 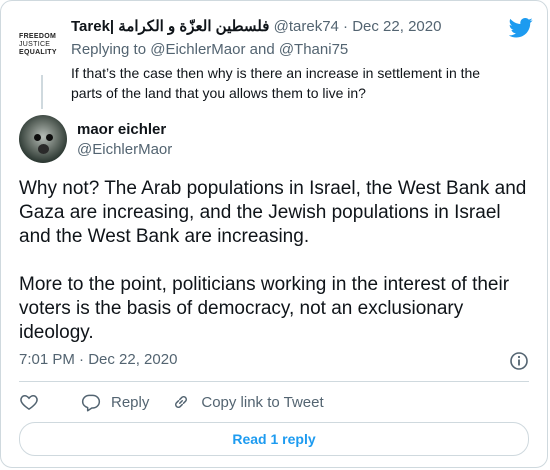 I want to click on author-handle: @EichlerMaor, so click(x=124, y=149).